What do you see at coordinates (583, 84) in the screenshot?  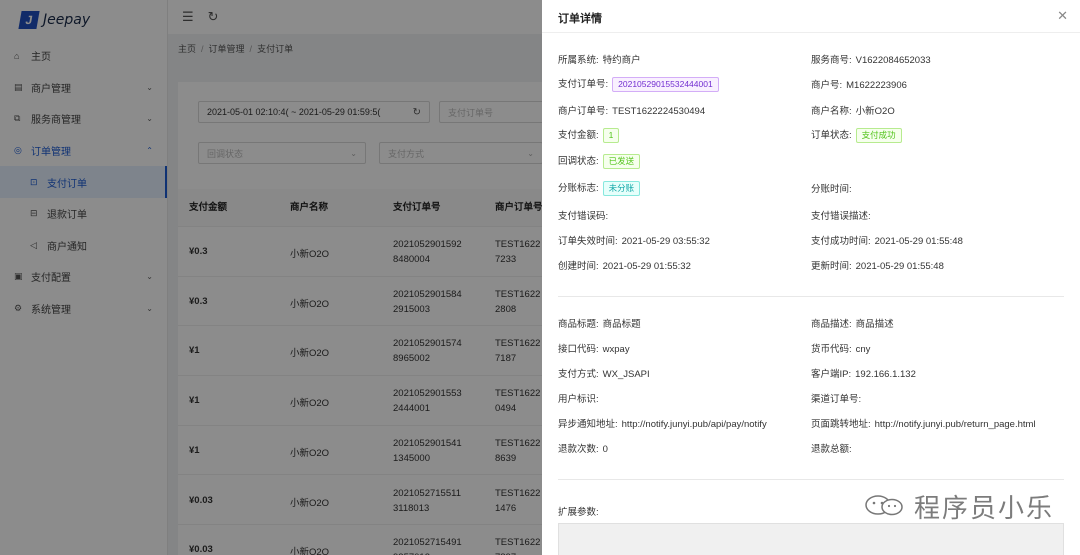 I see `field-label: 支付订单号:` at bounding box center [583, 84].